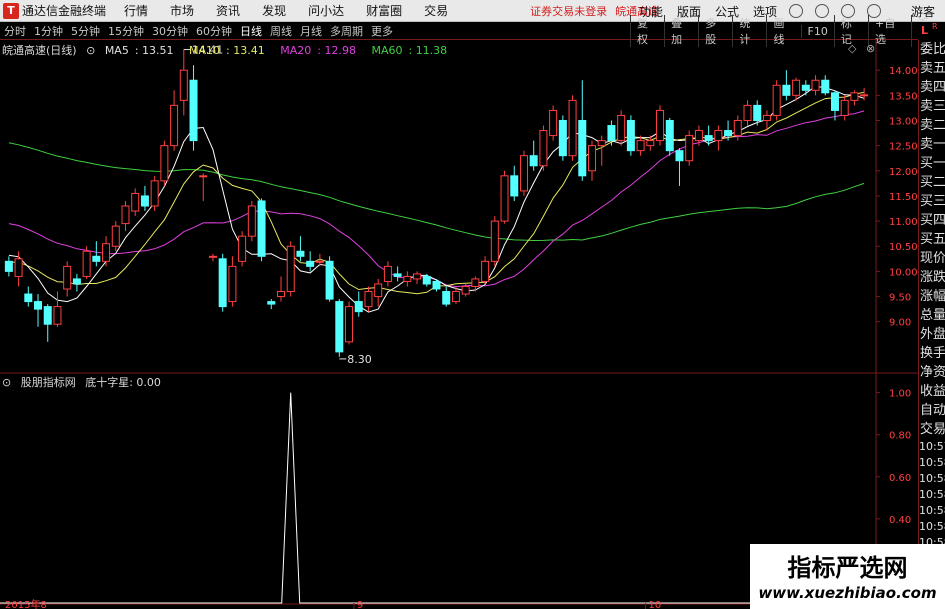  I want to click on corner-r: R, so click(935, 26).